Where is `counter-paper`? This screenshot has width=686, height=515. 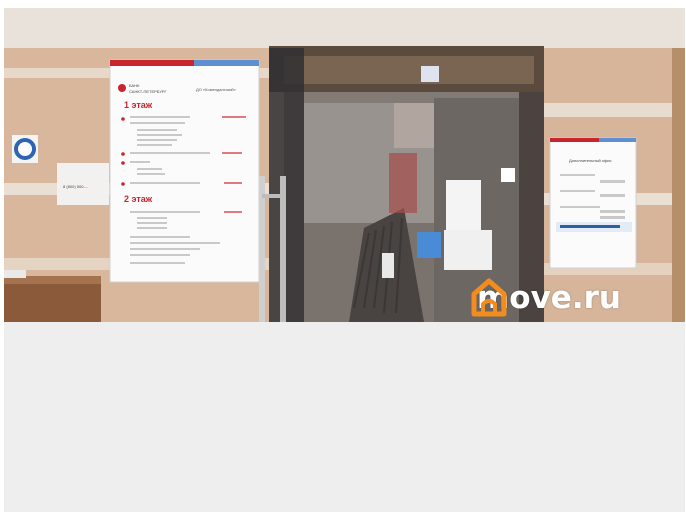
counter-paper is located at coordinates (15, 274).